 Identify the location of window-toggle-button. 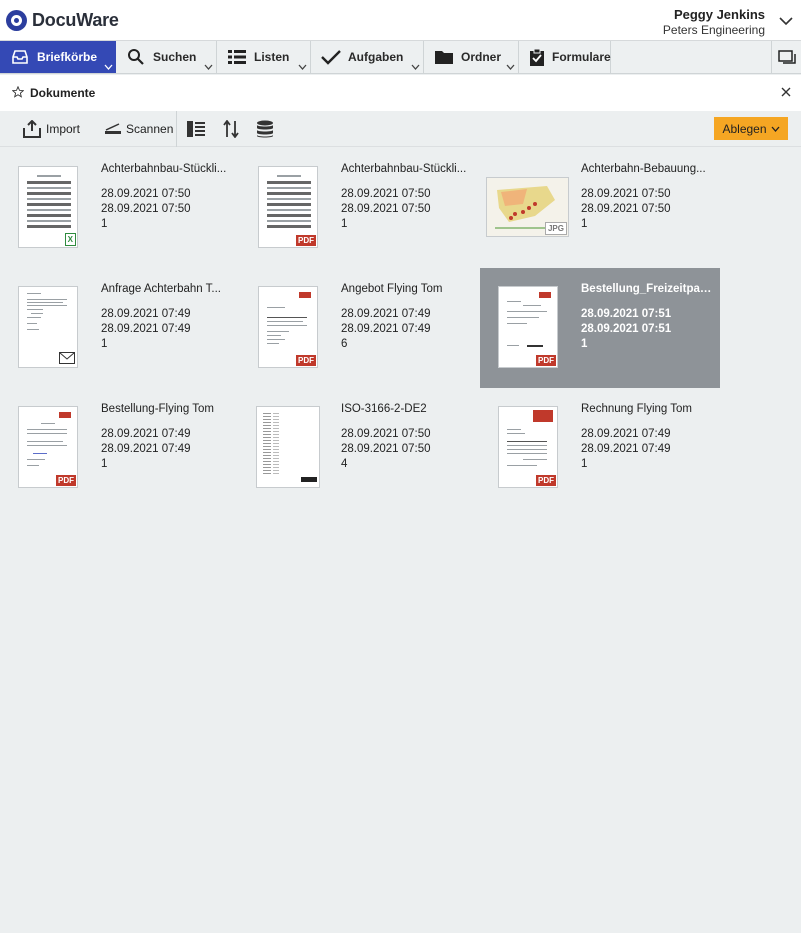
(786, 57).